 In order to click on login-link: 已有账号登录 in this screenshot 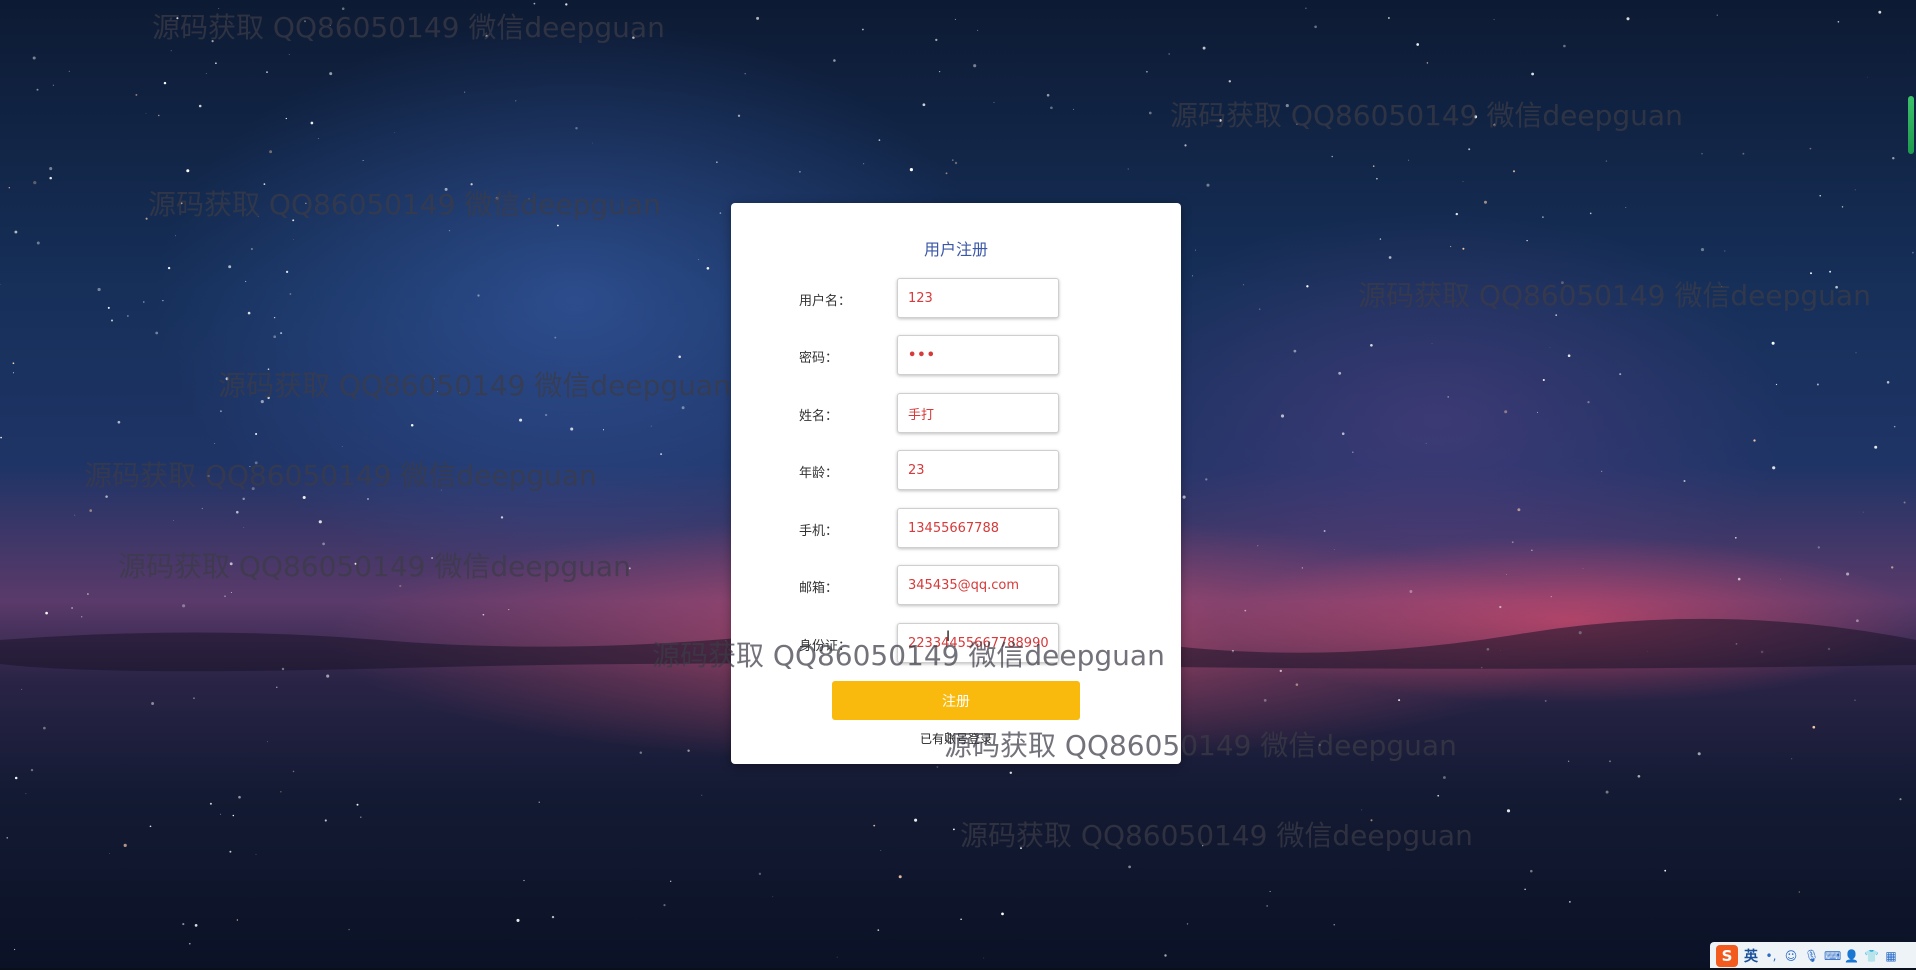, I will do `click(956, 738)`.